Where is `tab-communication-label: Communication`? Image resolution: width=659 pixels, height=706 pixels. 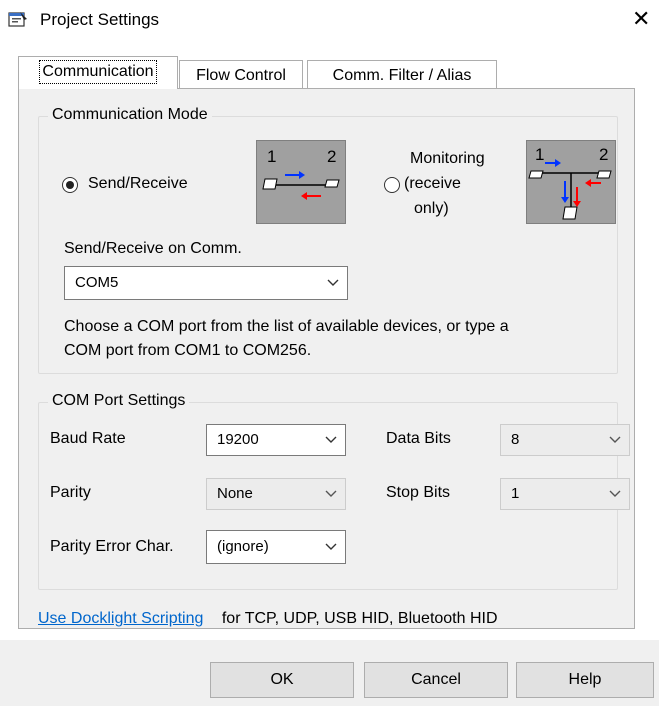
tab-communication-label: Communication is located at coordinates (98, 72).